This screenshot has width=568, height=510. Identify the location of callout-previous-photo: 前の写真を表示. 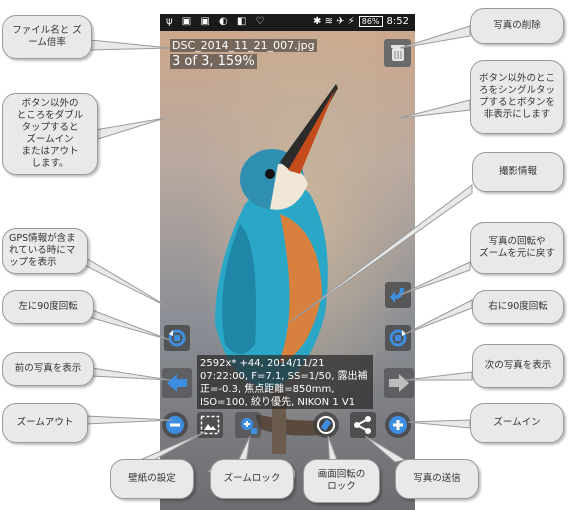
(48, 369).